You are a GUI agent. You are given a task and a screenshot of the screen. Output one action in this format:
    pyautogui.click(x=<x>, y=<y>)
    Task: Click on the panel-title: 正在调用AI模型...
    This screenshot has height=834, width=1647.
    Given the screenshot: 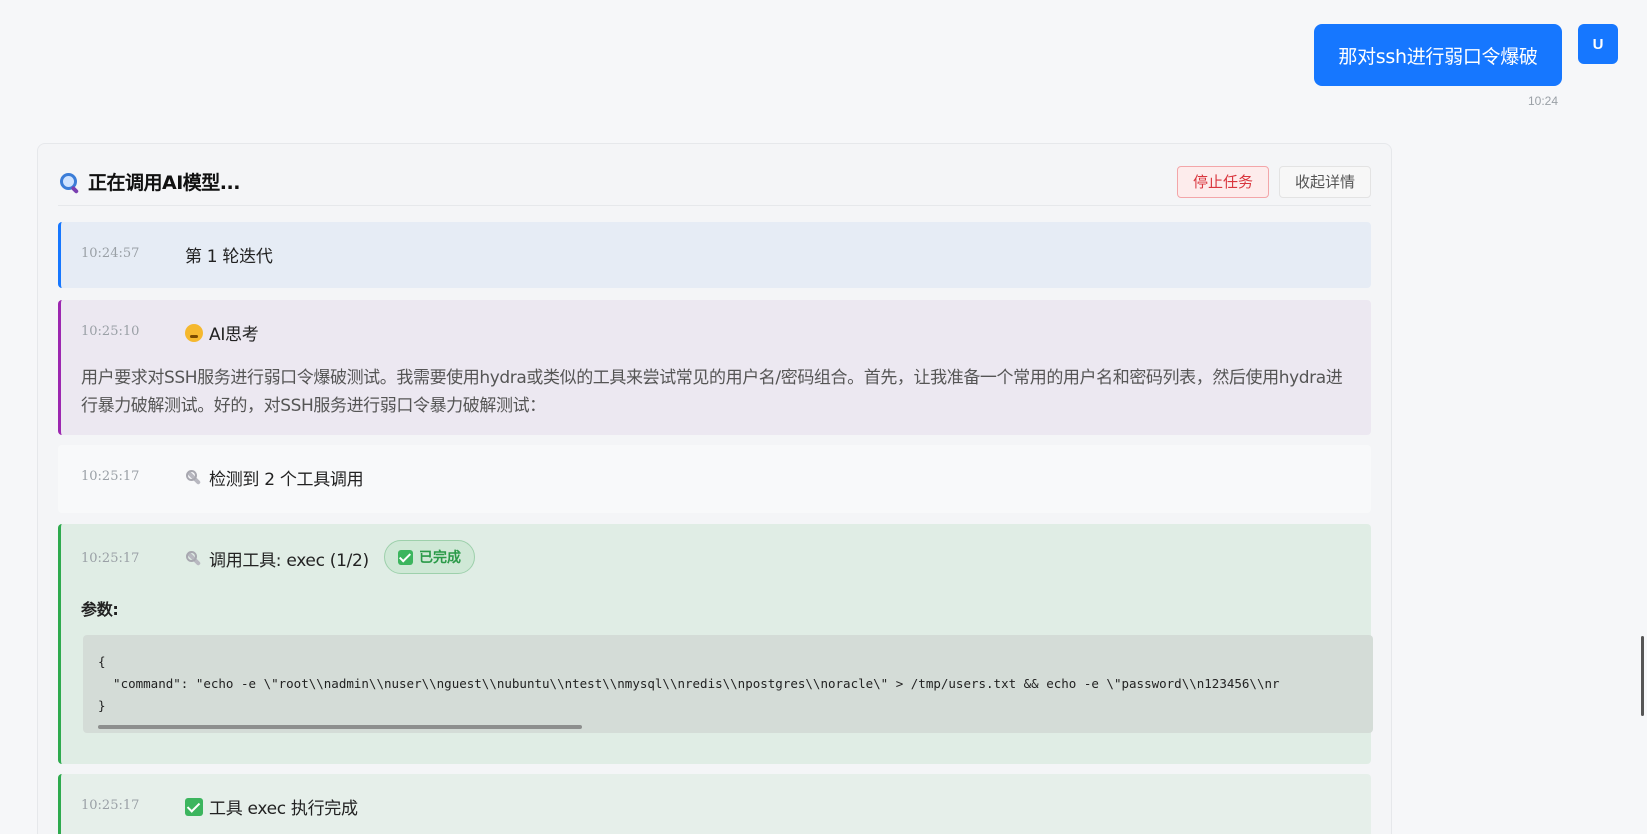 What is the action you would take?
    pyautogui.click(x=149, y=181)
    